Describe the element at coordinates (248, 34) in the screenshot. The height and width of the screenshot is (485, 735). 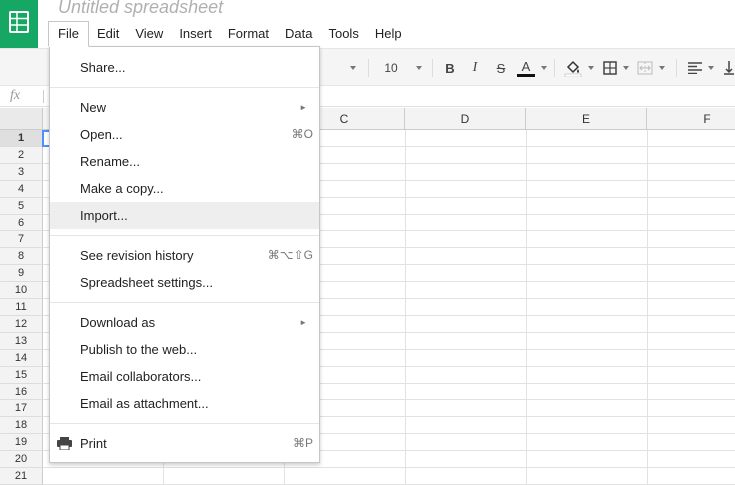
I see `menu-format: Format` at that location.